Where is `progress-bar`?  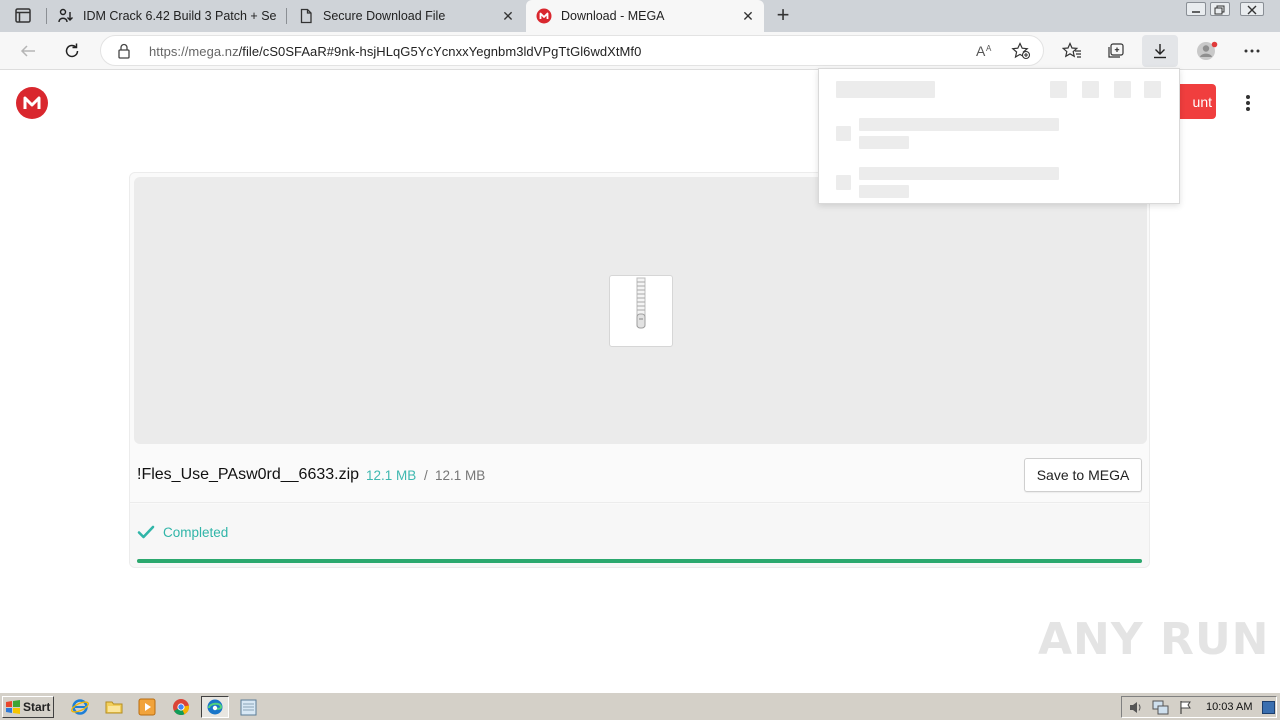 progress-bar is located at coordinates (639, 561).